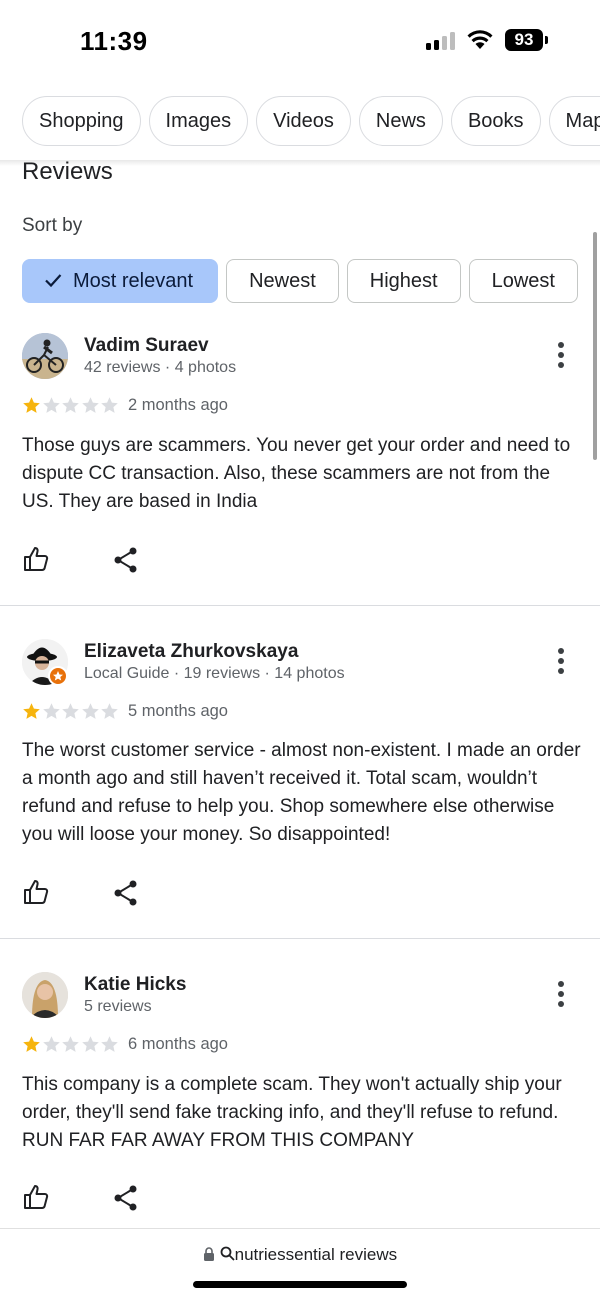 The image size is (600, 1300). What do you see at coordinates (316, 1254) in the screenshot?
I see `address-text: nutriessential reviews` at bounding box center [316, 1254].